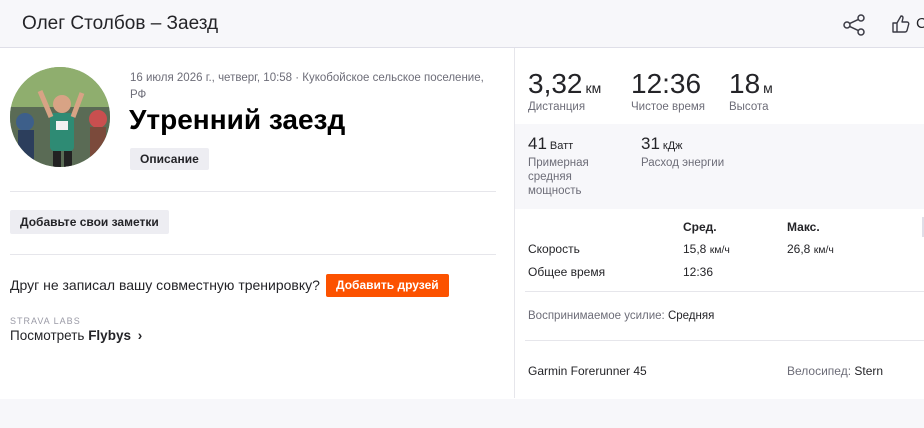 The width and height of the screenshot is (924, 428). What do you see at coordinates (567, 272) in the screenshot?
I see `table-row-label: Общее время` at bounding box center [567, 272].